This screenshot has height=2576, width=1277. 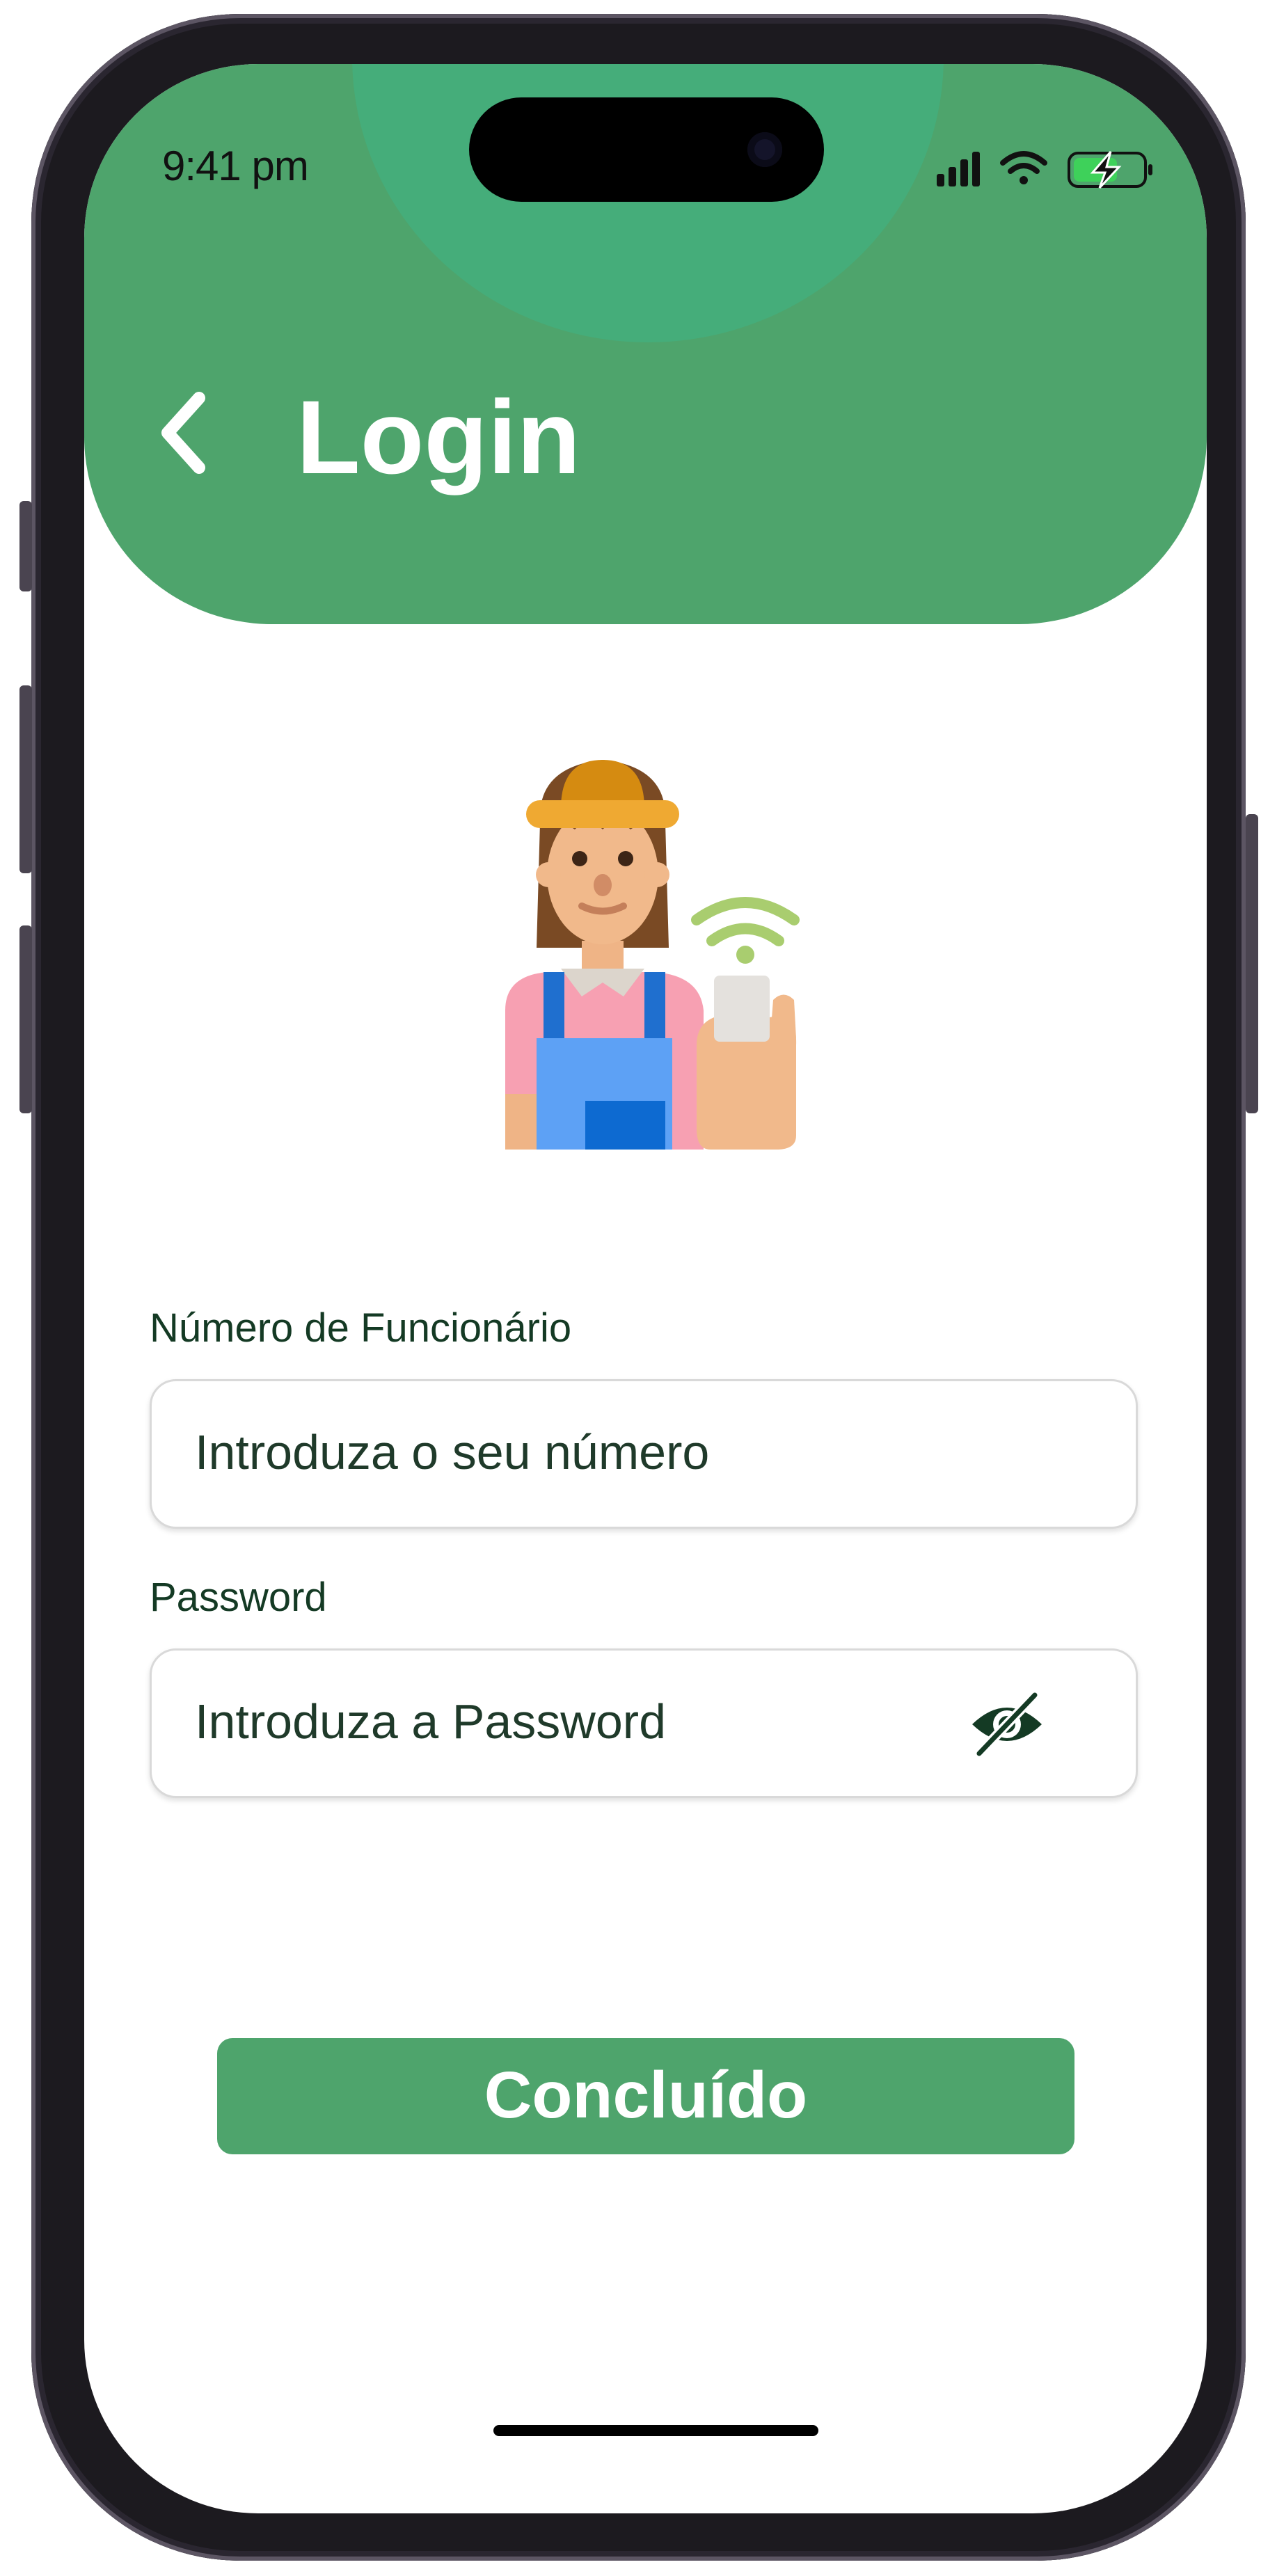 I want to click on status-time: 9:41 pm, so click(x=235, y=166).